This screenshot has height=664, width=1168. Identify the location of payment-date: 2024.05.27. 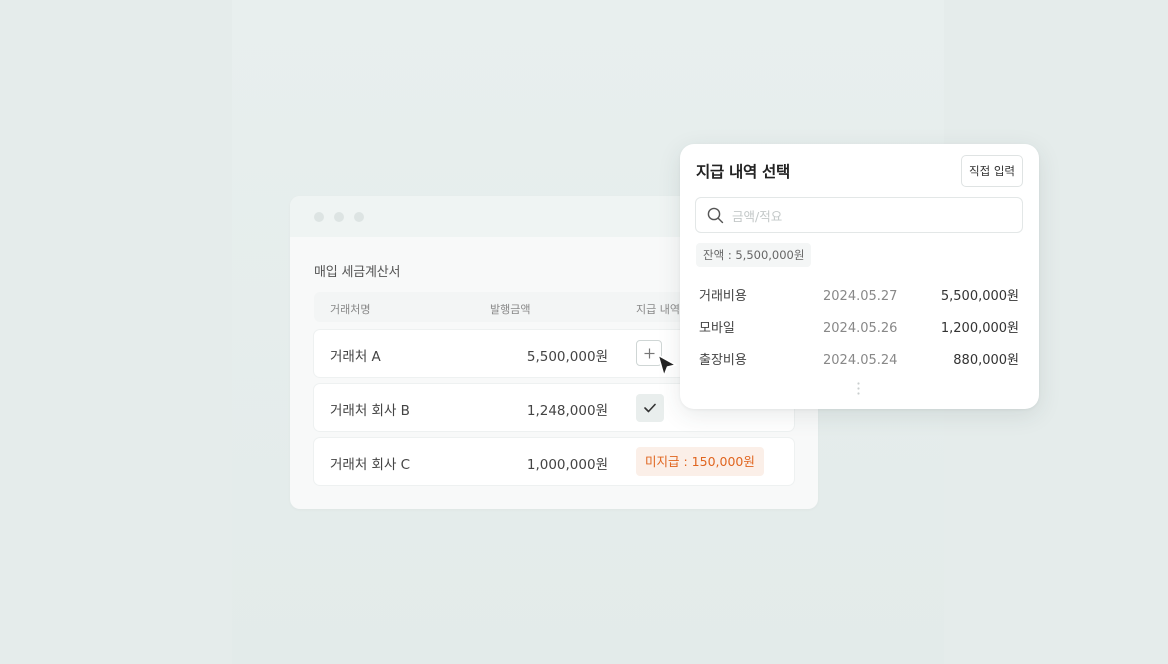
(860, 296).